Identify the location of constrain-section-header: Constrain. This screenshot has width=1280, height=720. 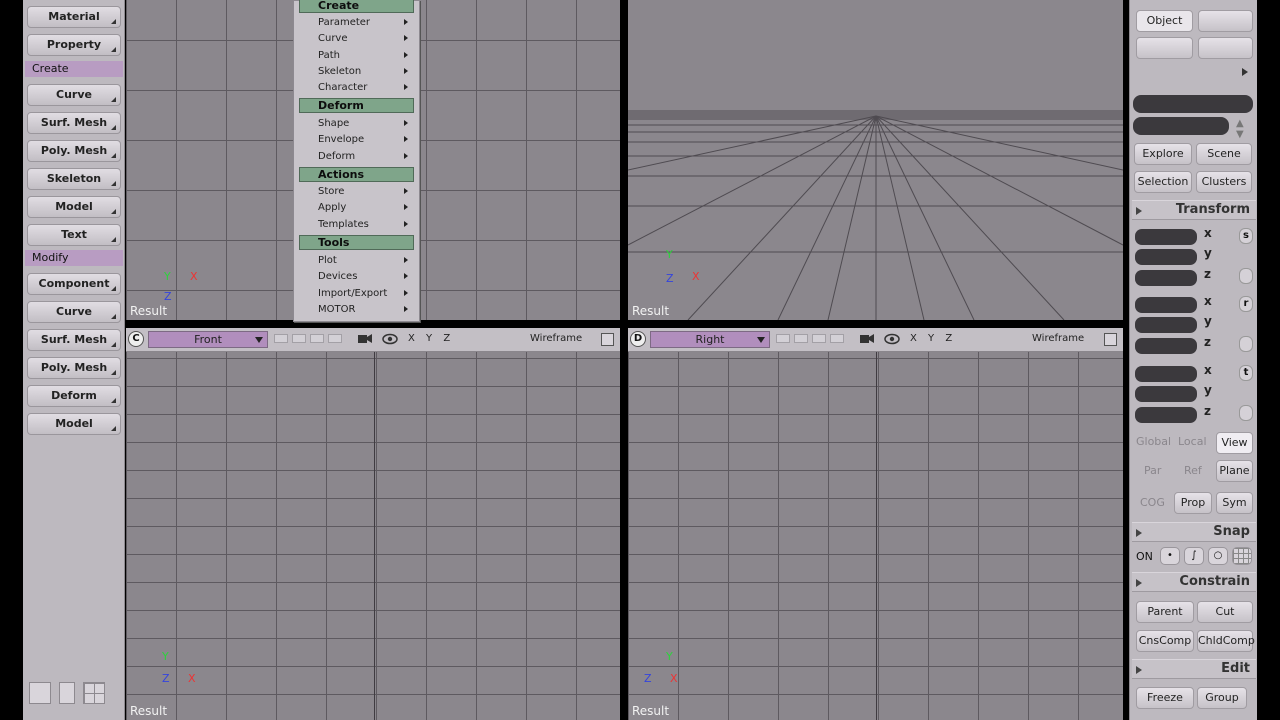
(1194, 582).